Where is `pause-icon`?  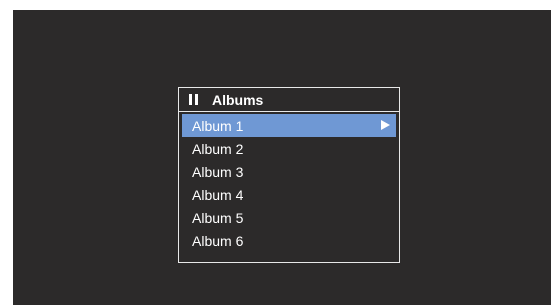
pause-icon is located at coordinates (193, 99).